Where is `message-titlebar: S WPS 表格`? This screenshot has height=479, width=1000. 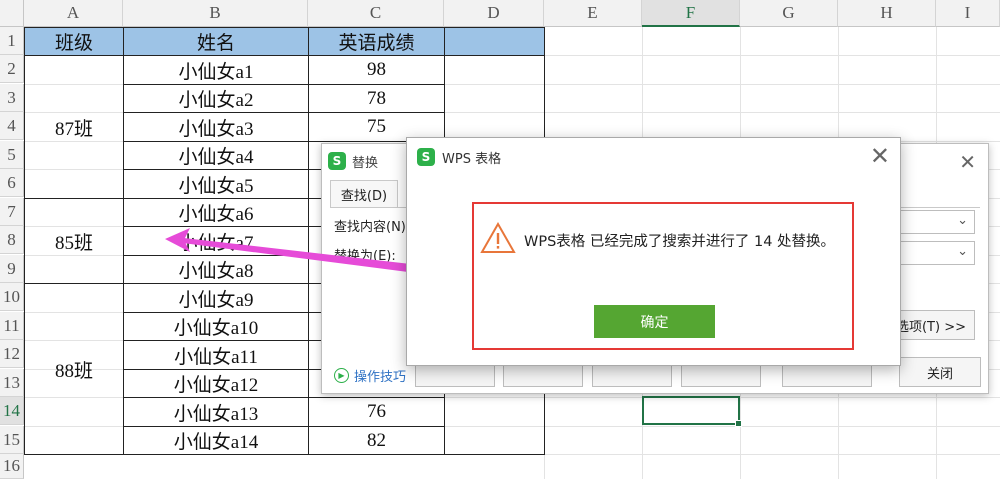
message-titlebar: S WPS 表格 is located at coordinates (653, 157).